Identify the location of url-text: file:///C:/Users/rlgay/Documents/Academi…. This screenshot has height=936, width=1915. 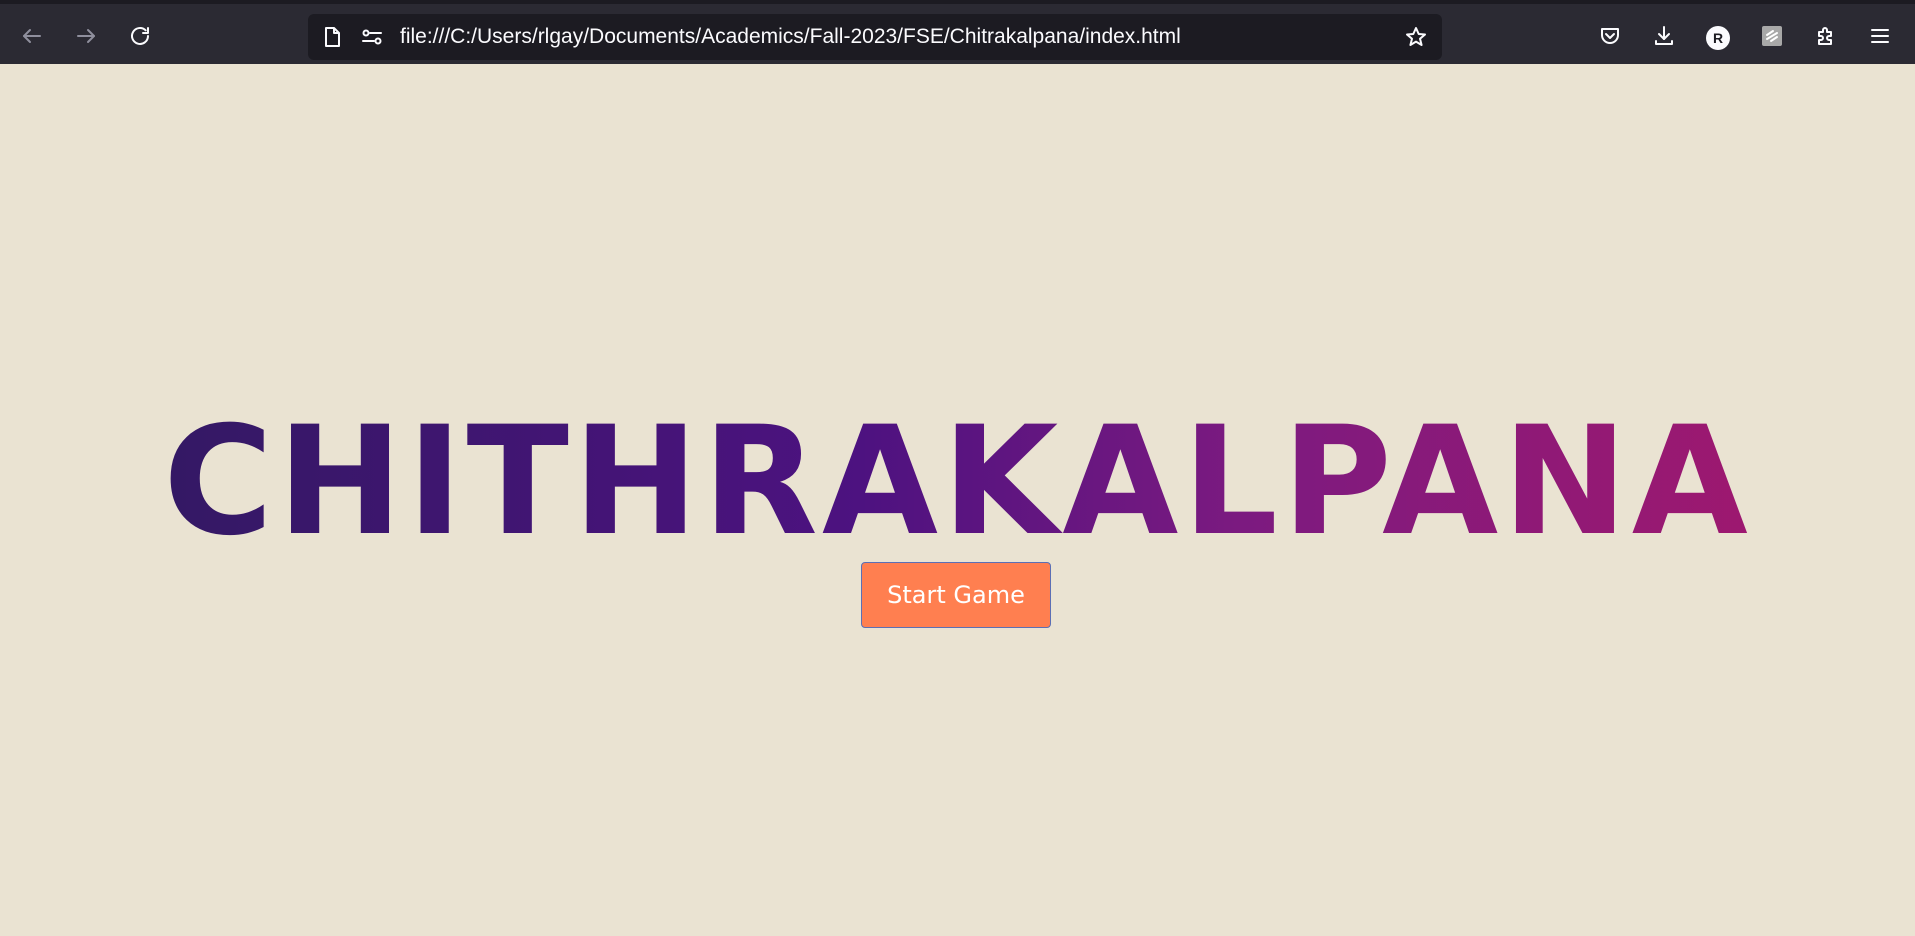
(790, 37).